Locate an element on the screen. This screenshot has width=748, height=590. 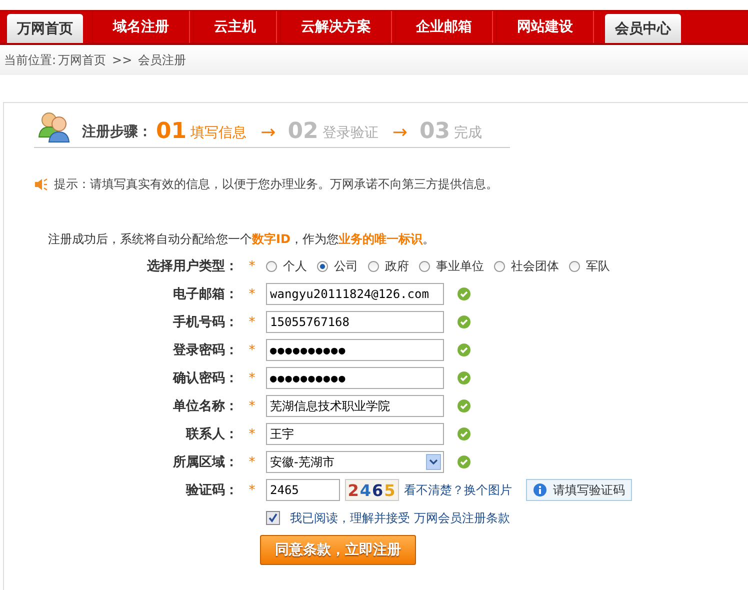
steps-title: 注册步骤： is located at coordinates (117, 132).